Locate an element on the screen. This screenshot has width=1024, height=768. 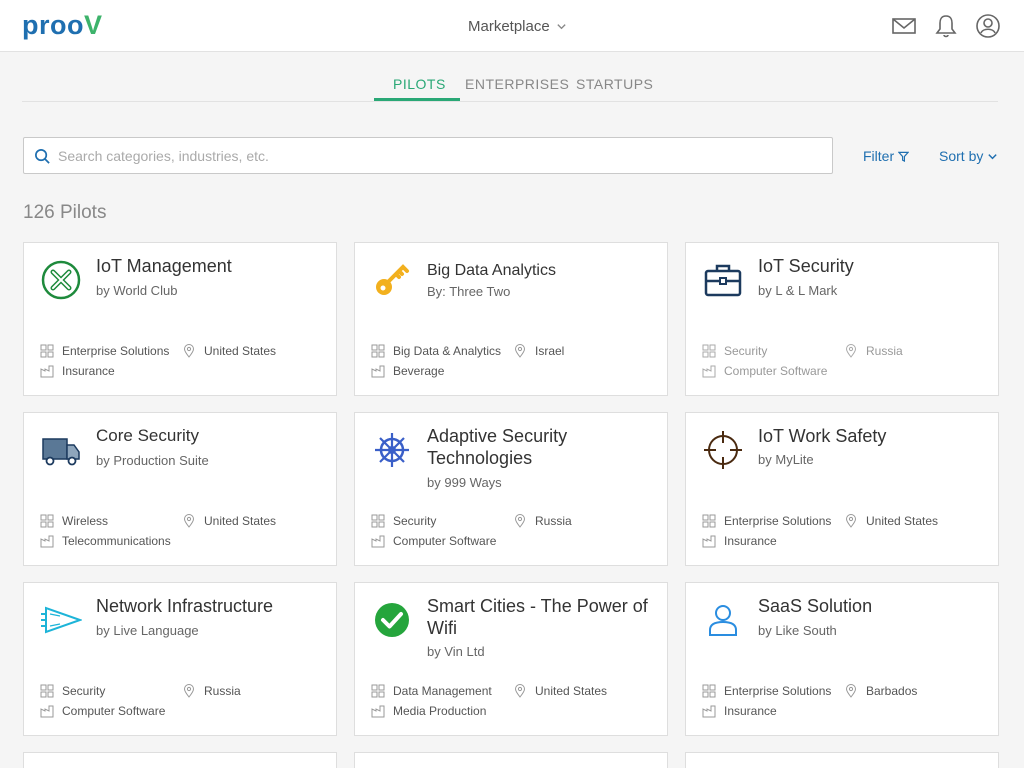
location-text: Russia is located at coordinates (884, 351).